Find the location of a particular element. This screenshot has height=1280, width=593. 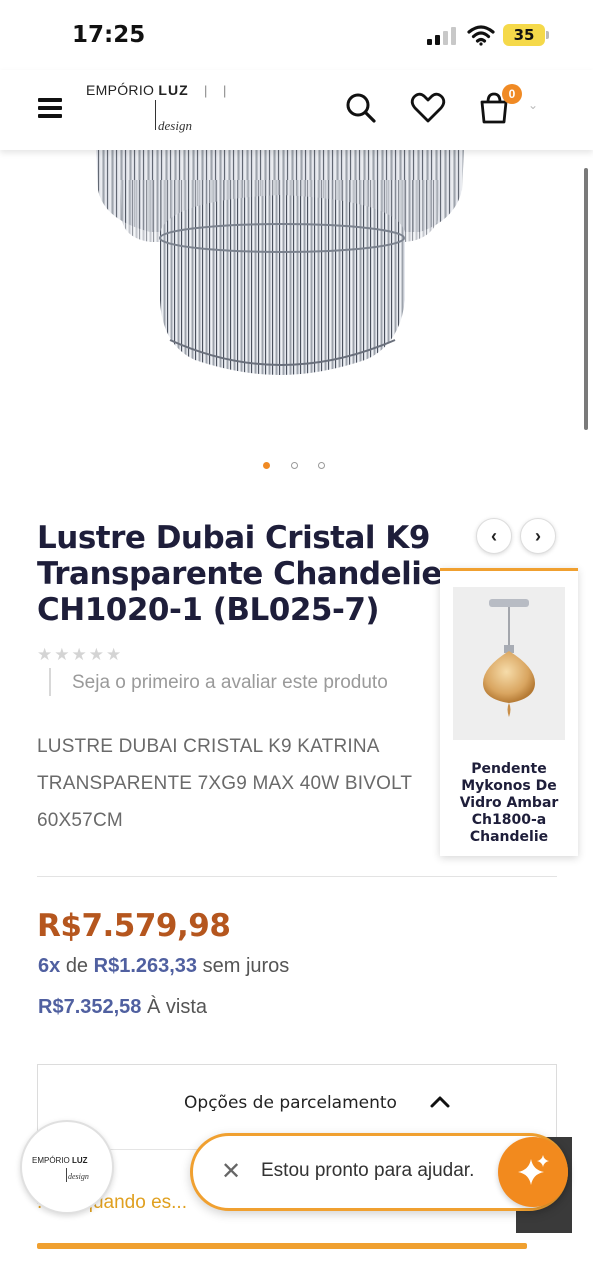

page-scrollbar is located at coordinates (586, 299).